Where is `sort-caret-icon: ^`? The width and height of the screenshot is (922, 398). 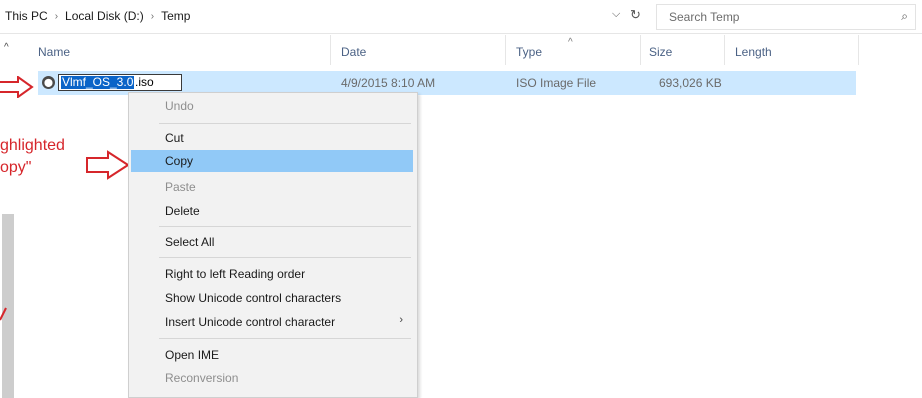 sort-caret-icon: ^ is located at coordinates (570, 42).